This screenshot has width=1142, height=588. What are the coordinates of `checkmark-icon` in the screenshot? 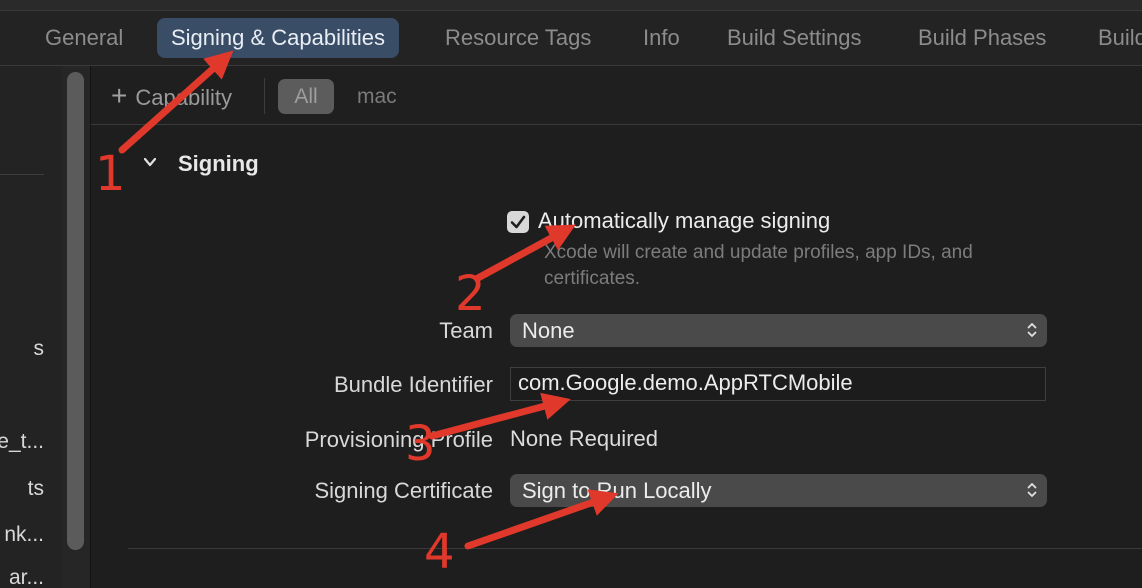 It's located at (518, 222).